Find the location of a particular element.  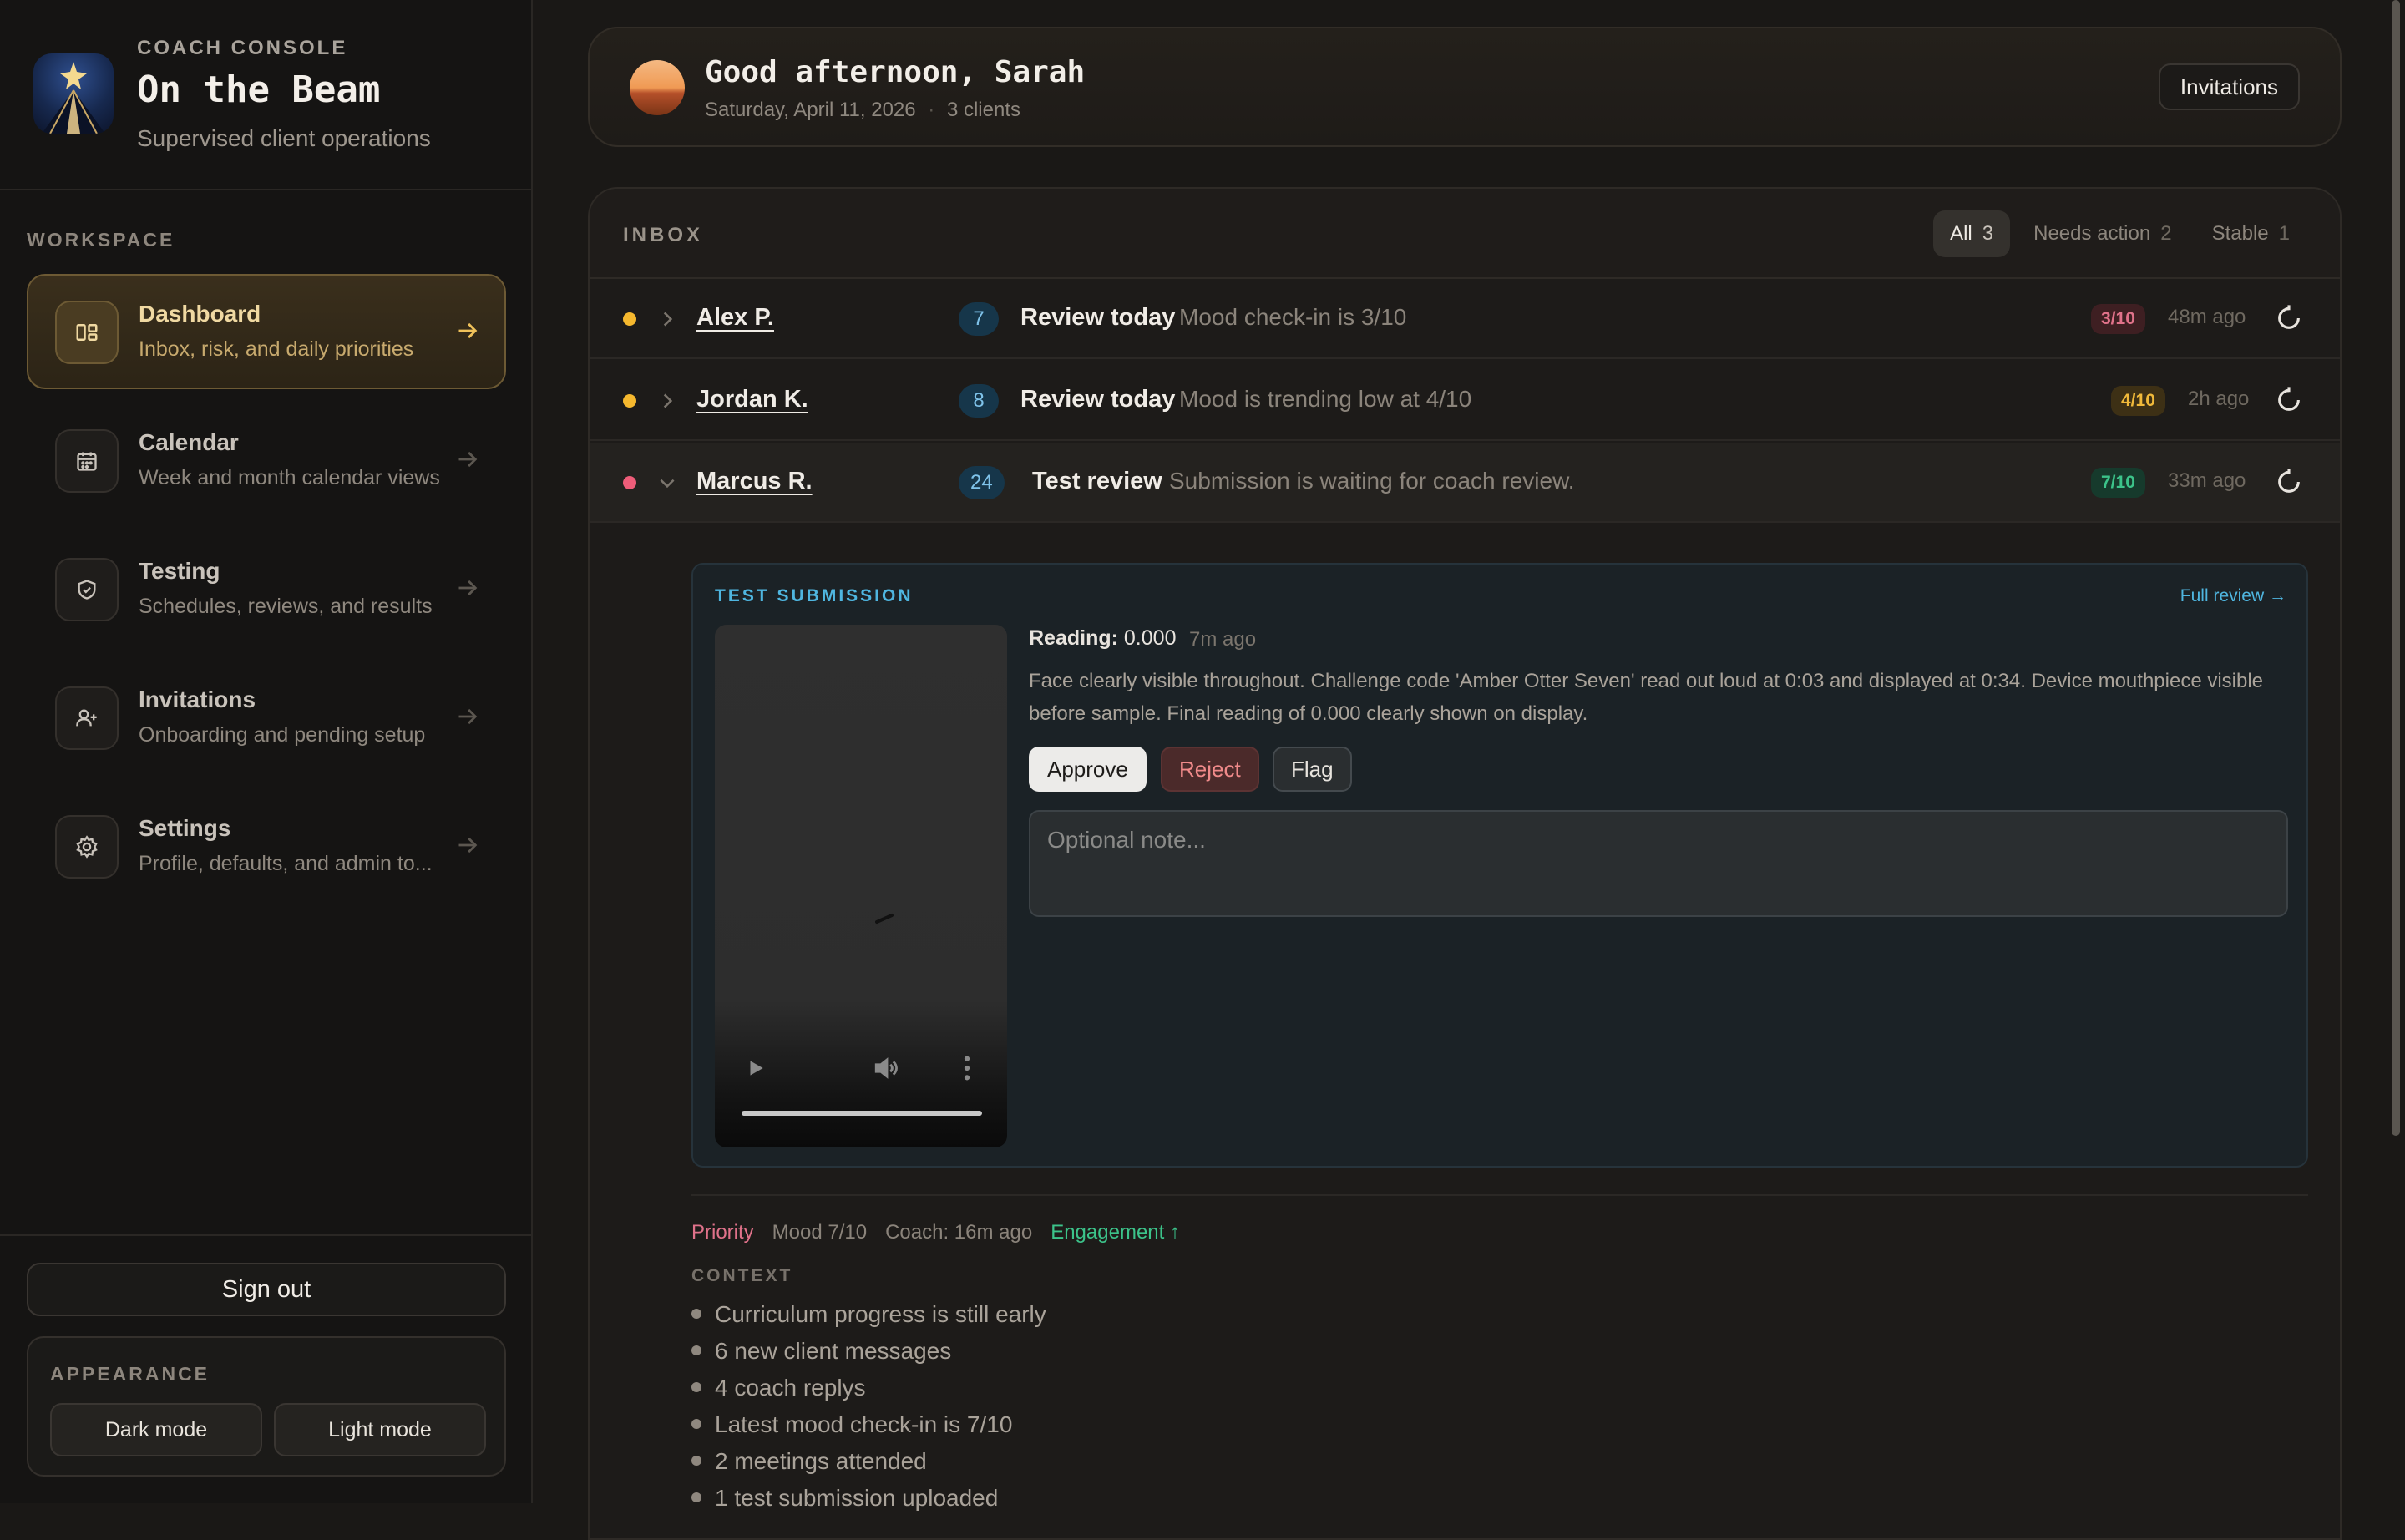

filter-count: 3 is located at coordinates (1988, 233).